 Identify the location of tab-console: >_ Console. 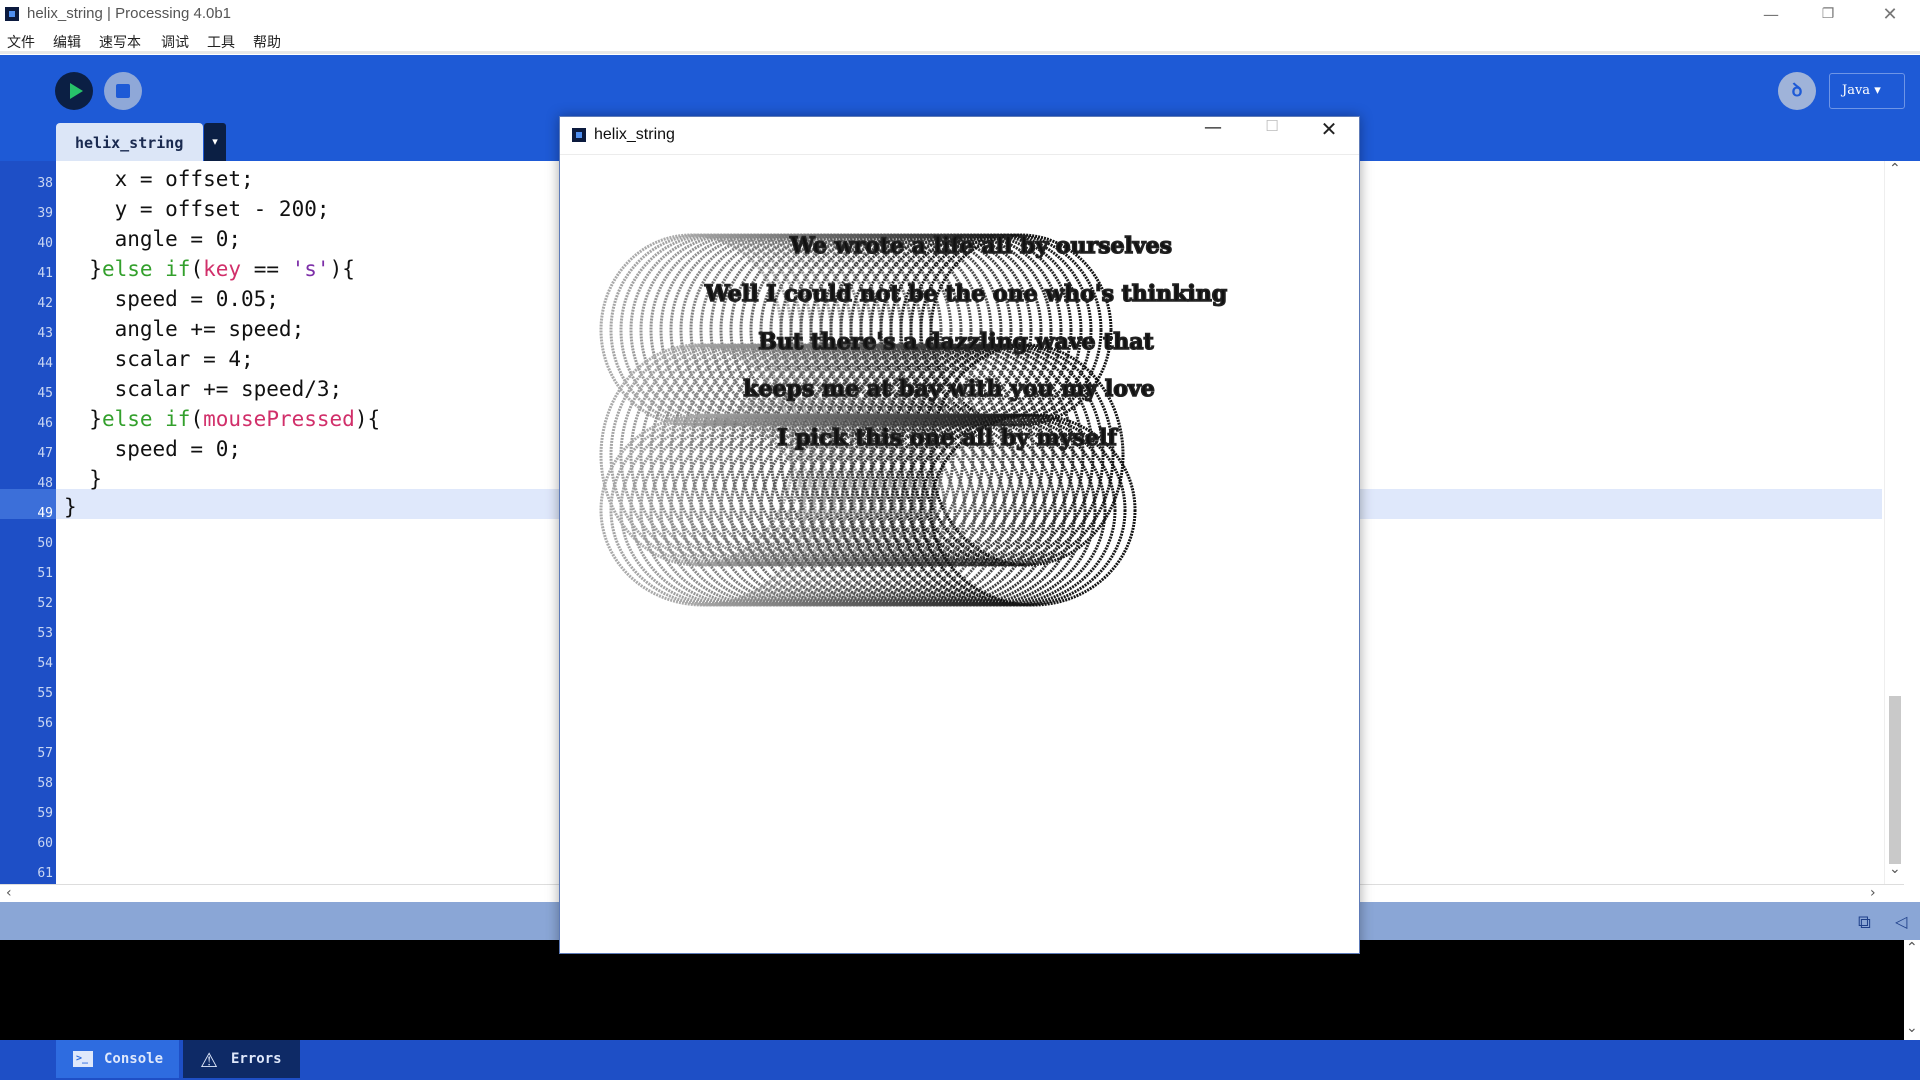
(117, 1059).